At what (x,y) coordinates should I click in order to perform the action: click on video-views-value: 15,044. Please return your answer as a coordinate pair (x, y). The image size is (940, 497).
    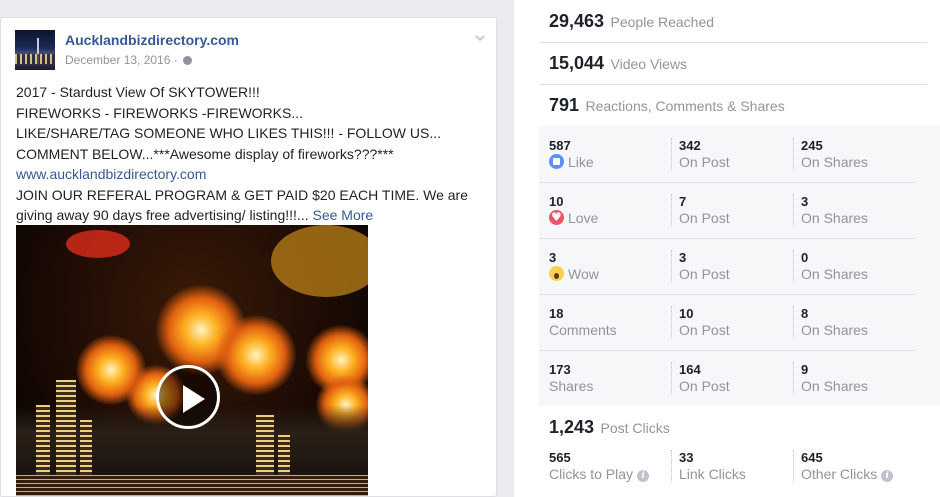
    Looking at the image, I should click on (577, 63).